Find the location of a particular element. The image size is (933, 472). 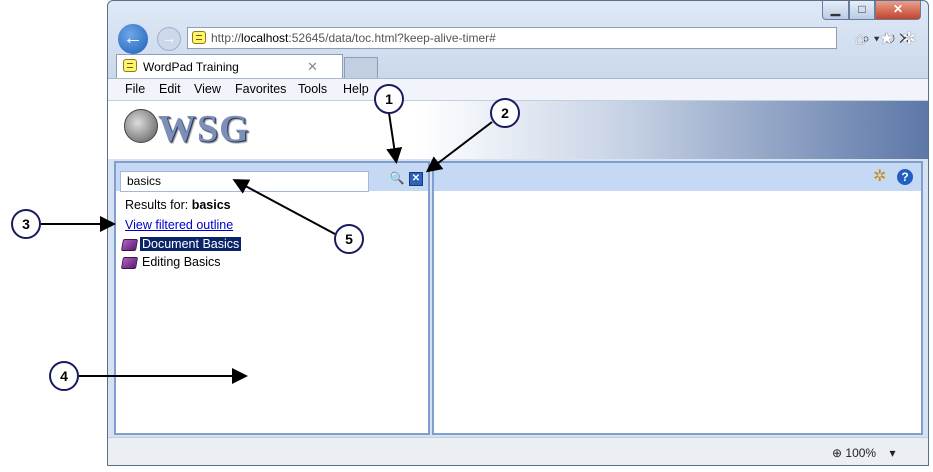

callout-4: 4 is located at coordinates (64, 376).